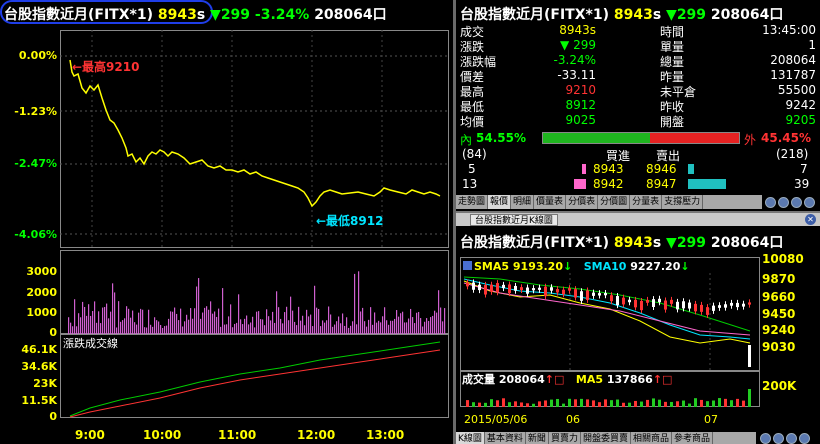 The width and height of the screenshot is (820, 444). Describe the element at coordinates (467, 265) in the screenshot. I see `kline-settings-icon` at that location.